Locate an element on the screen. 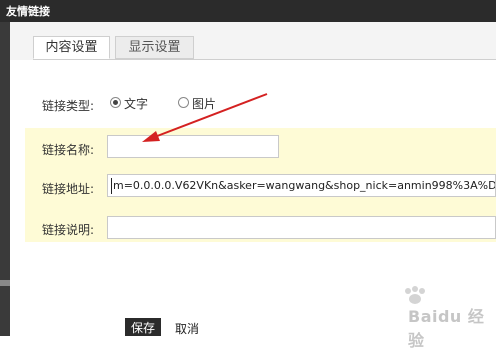  link-url-label: 链接地址: is located at coordinates (68, 189).